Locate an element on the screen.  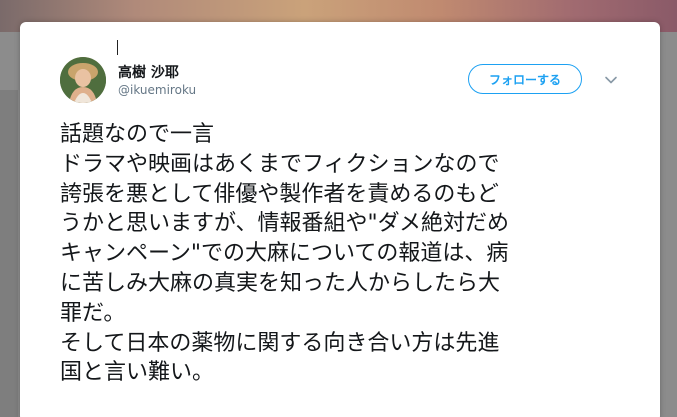
avatar is located at coordinates (83, 80).